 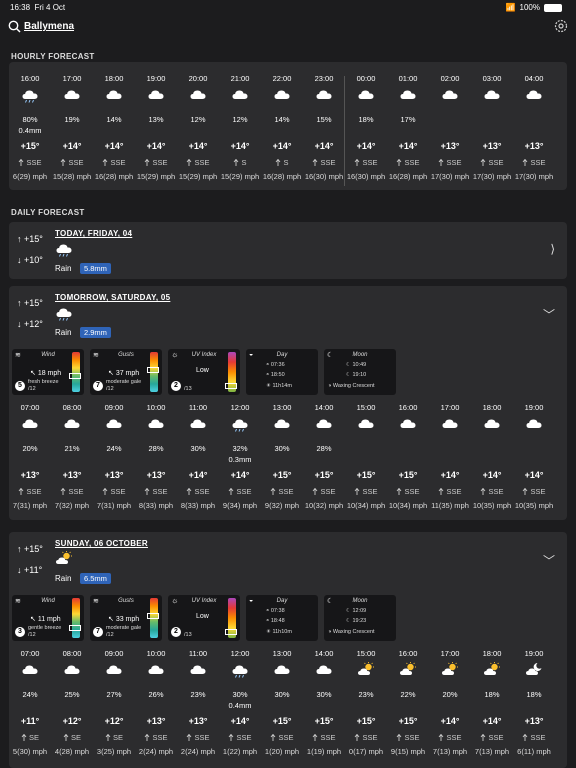 What do you see at coordinates (49, 26) in the screenshot?
I see `location-link: Ballymena` at bounding box center [49, 26].